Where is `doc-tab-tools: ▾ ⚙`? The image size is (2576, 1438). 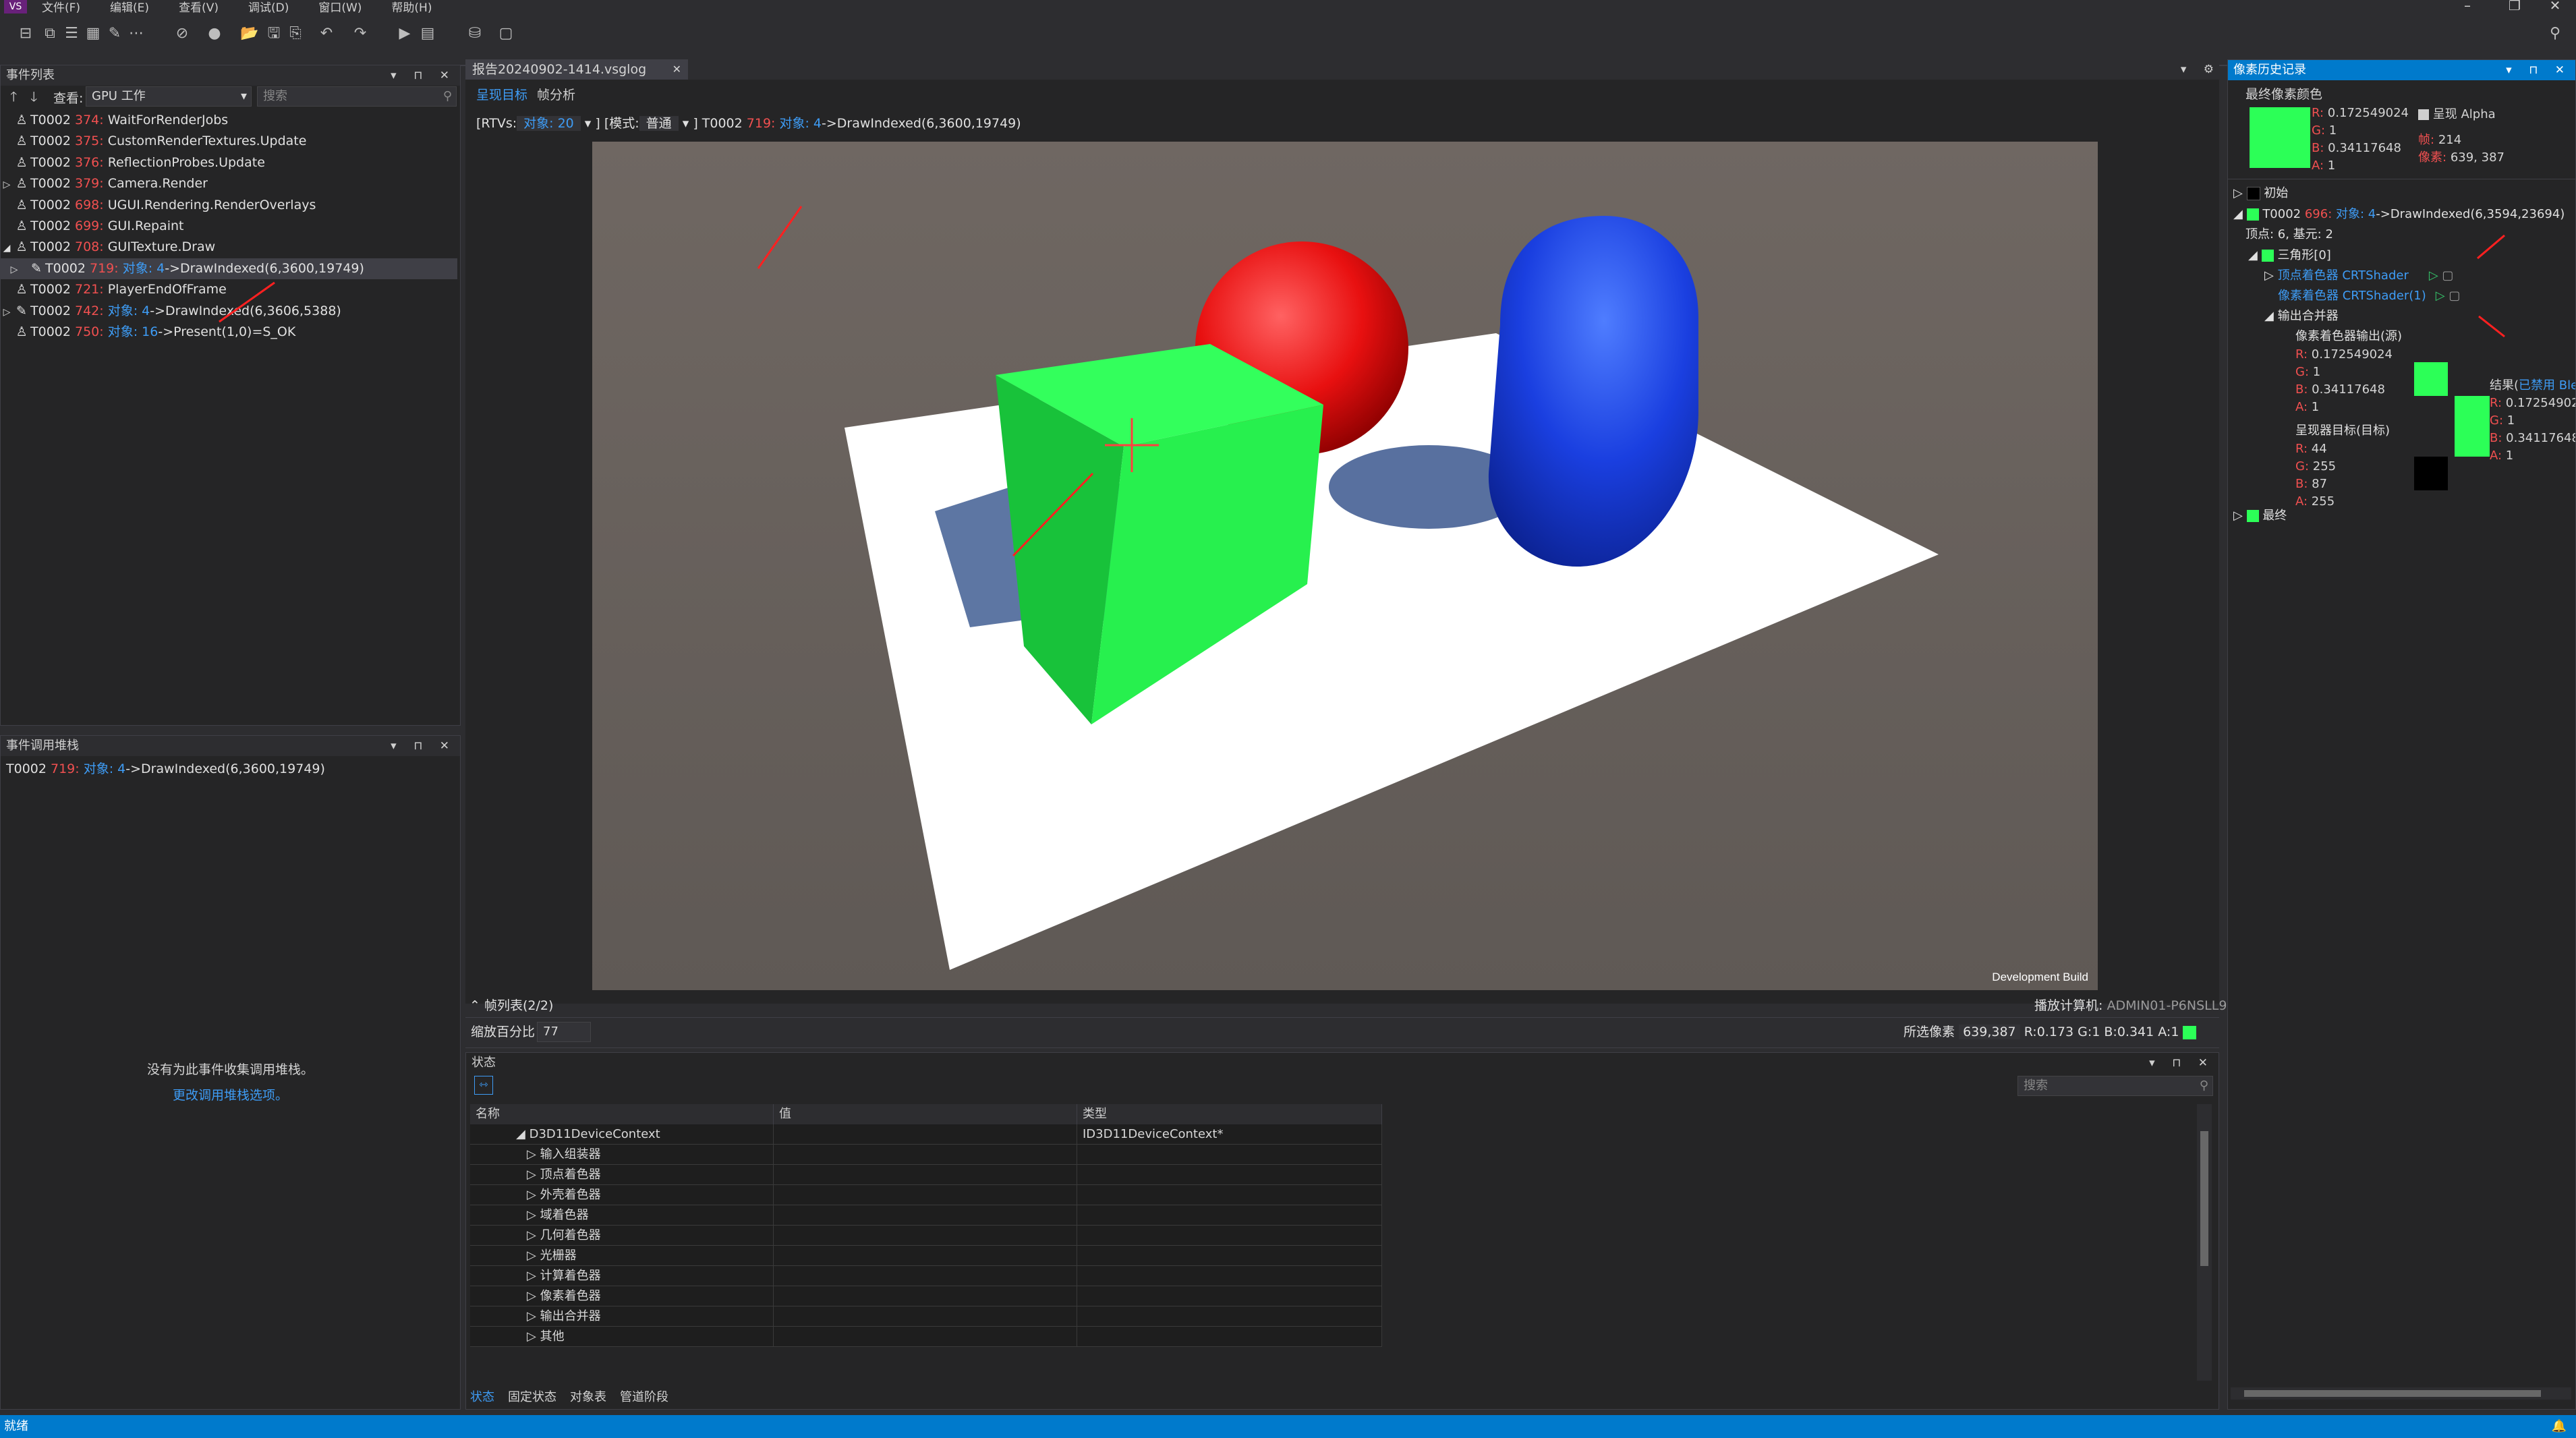 doc-tab-tools: ▾ ⚙ is located at coordinates (2201, 69).